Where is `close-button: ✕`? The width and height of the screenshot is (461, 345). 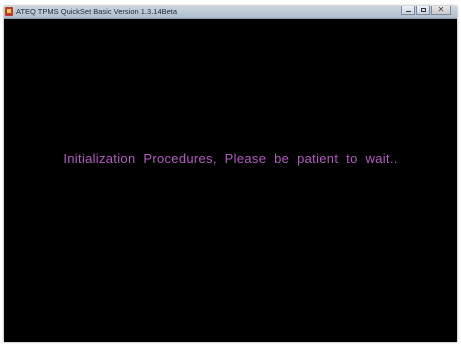 close-button: ✕ is located at coordinates (441, 10).